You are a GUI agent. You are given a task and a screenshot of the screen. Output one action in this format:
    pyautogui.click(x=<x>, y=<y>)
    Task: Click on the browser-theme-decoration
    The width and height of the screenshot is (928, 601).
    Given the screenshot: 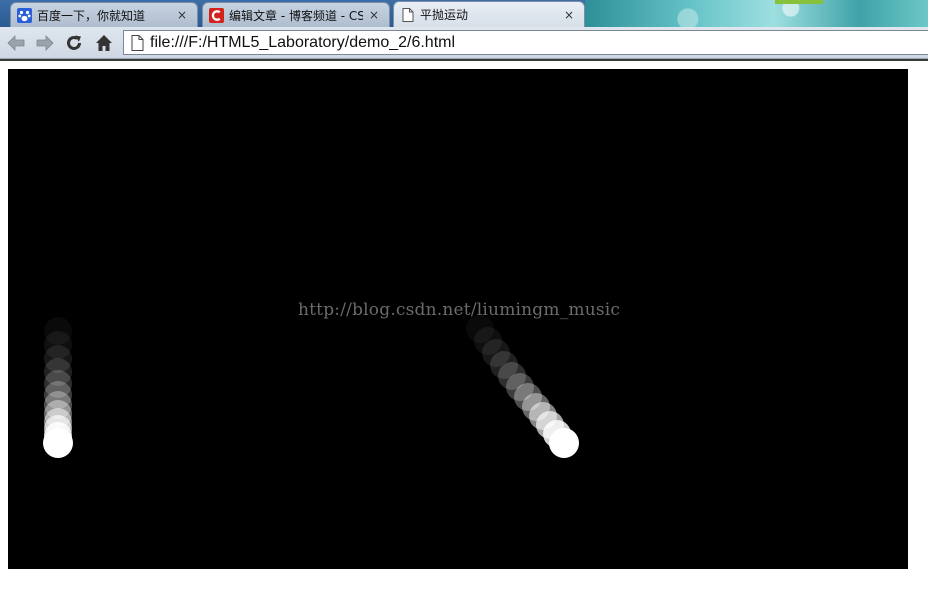 What is the action you would take?
    pyautogui.click(x=756, y=13)
    